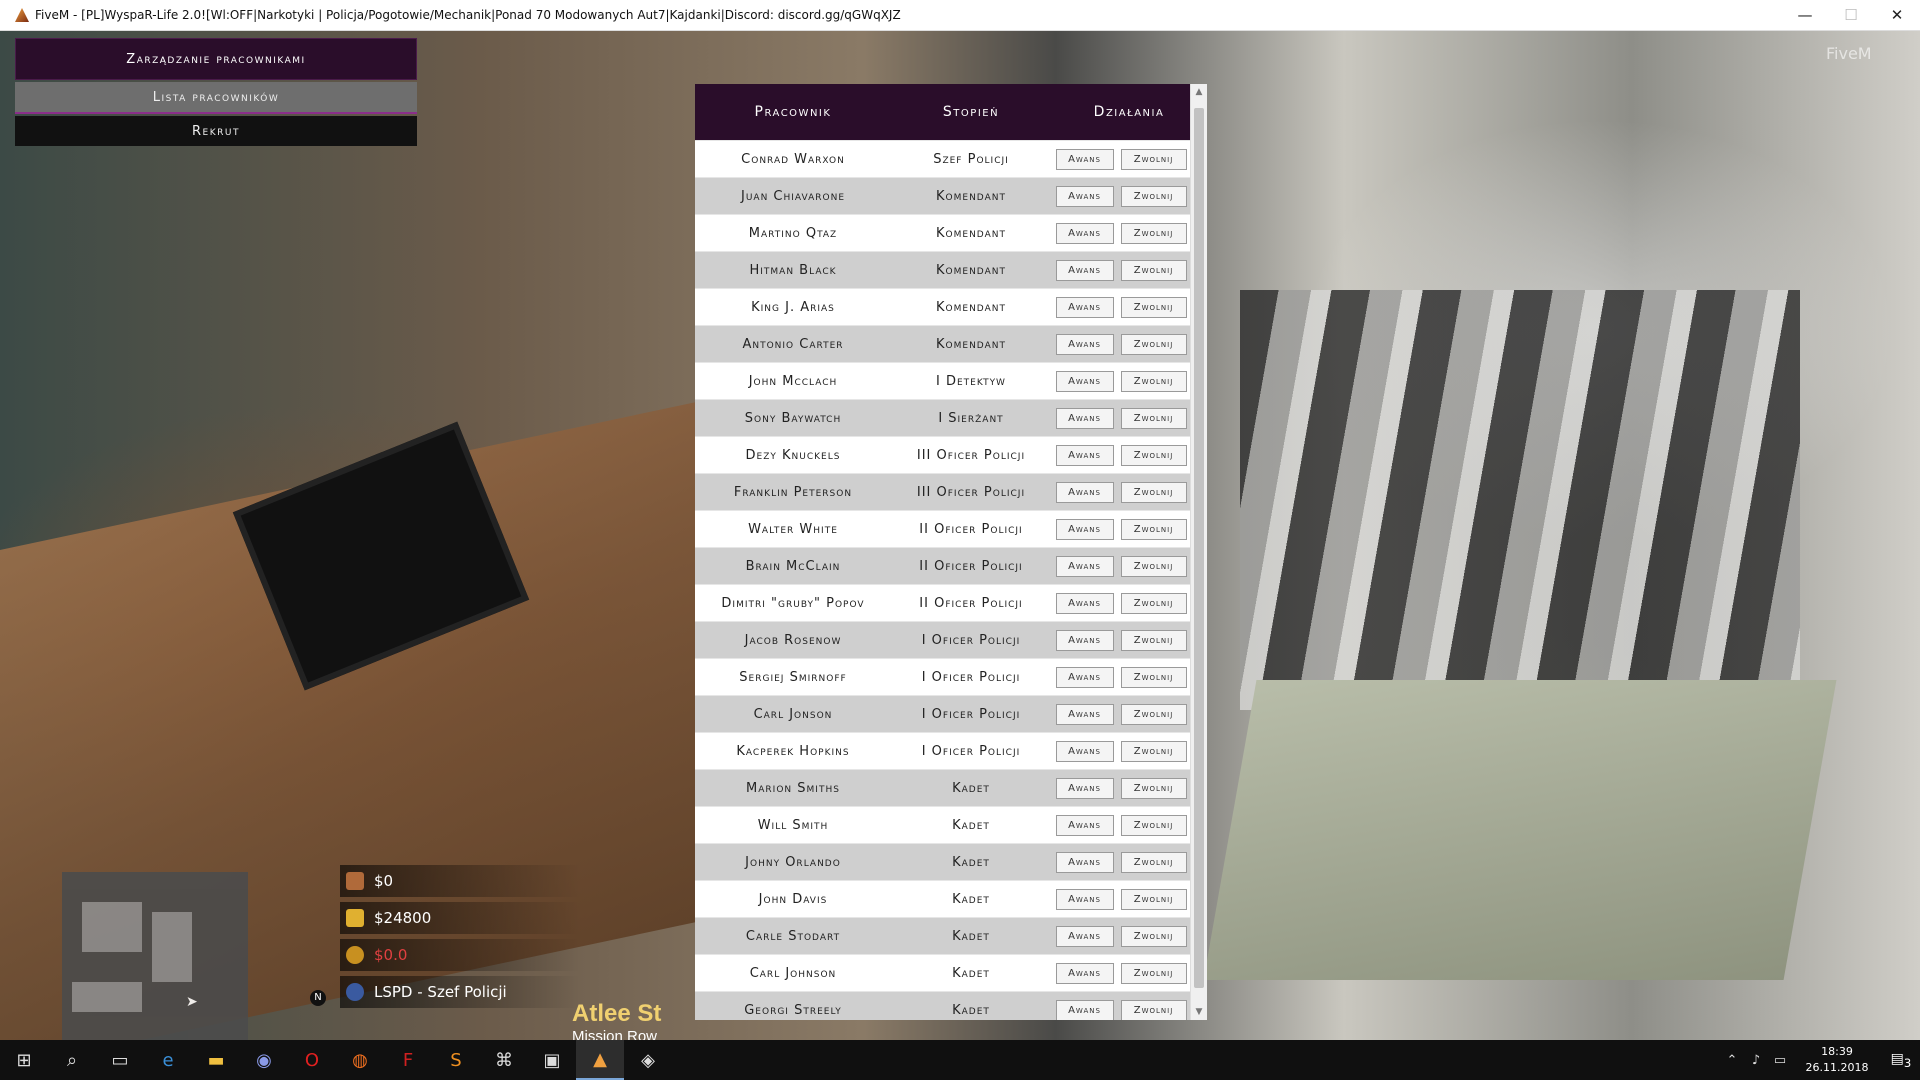 The image size is (1920, 1080). I want to click on origin-icon: ◍, so click(360, 1060).